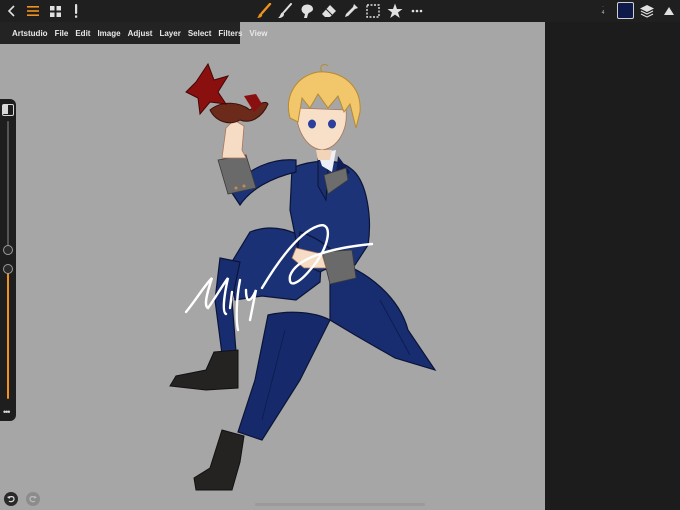 Image resolution: width=680 pixels, height=510 pixels. What do you see at coordinates (285, 11) in the screenshot?
I see `smudge-tool-icon` at bounding box center [285, 11].